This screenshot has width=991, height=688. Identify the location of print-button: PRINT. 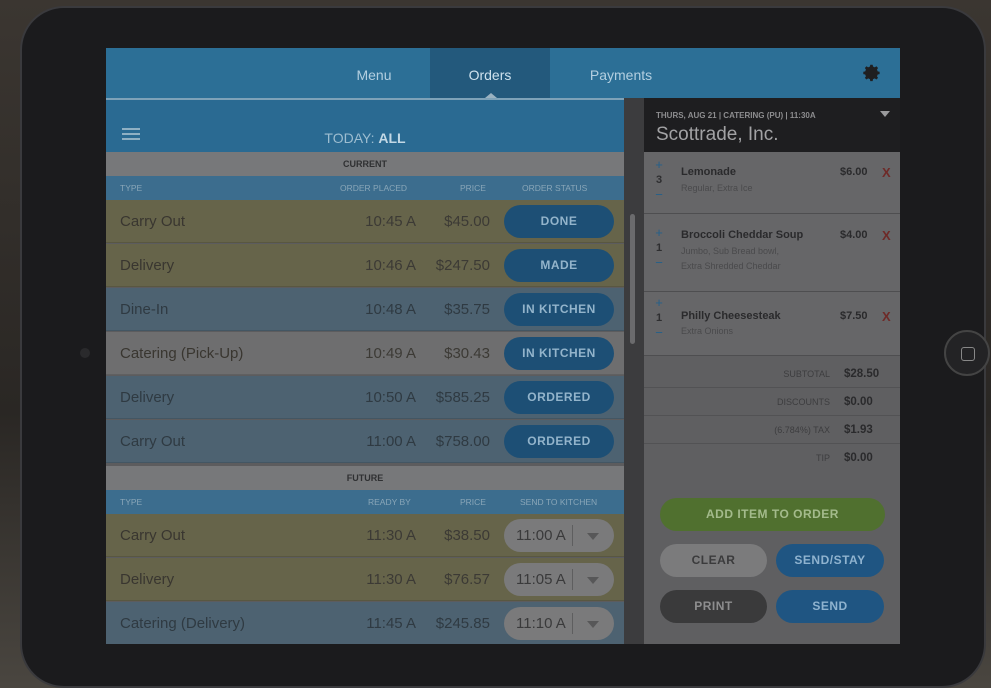
(713, 606).